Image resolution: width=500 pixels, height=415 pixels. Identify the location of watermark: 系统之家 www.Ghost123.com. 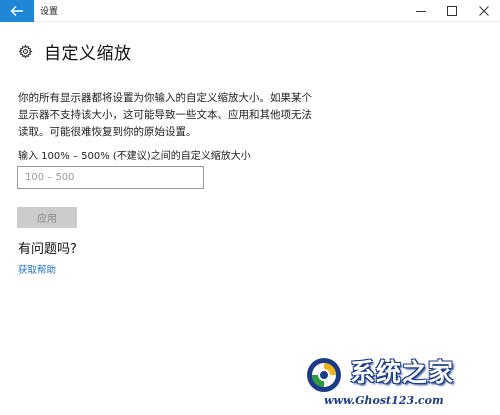
(400, 383).